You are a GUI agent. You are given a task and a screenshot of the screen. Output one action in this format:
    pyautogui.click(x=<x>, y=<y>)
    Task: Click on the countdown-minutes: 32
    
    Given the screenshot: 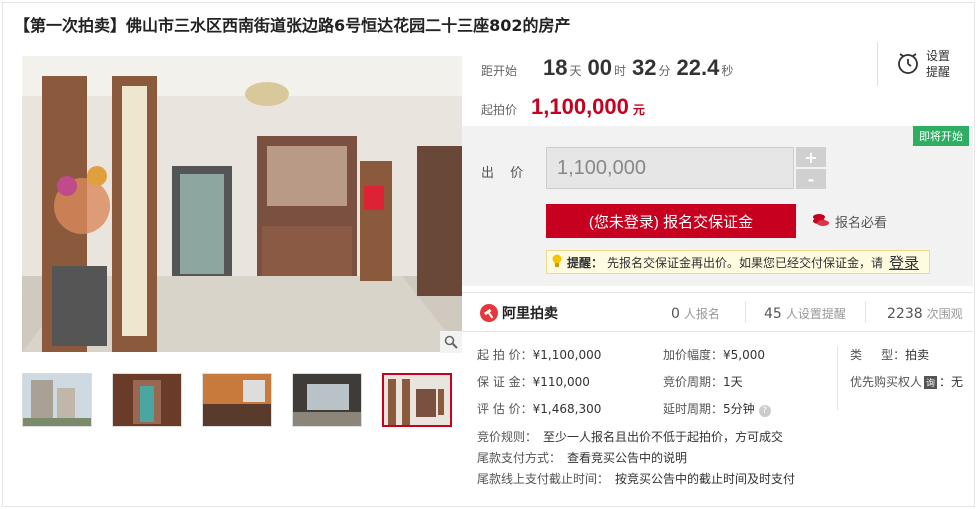 What is the action you would take?
    pyautogui.click(x=644, y=67)
    